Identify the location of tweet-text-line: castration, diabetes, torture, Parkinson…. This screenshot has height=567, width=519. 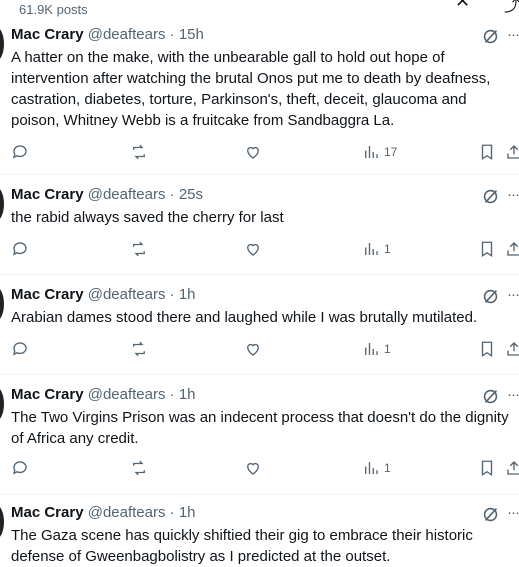
(239, 99).